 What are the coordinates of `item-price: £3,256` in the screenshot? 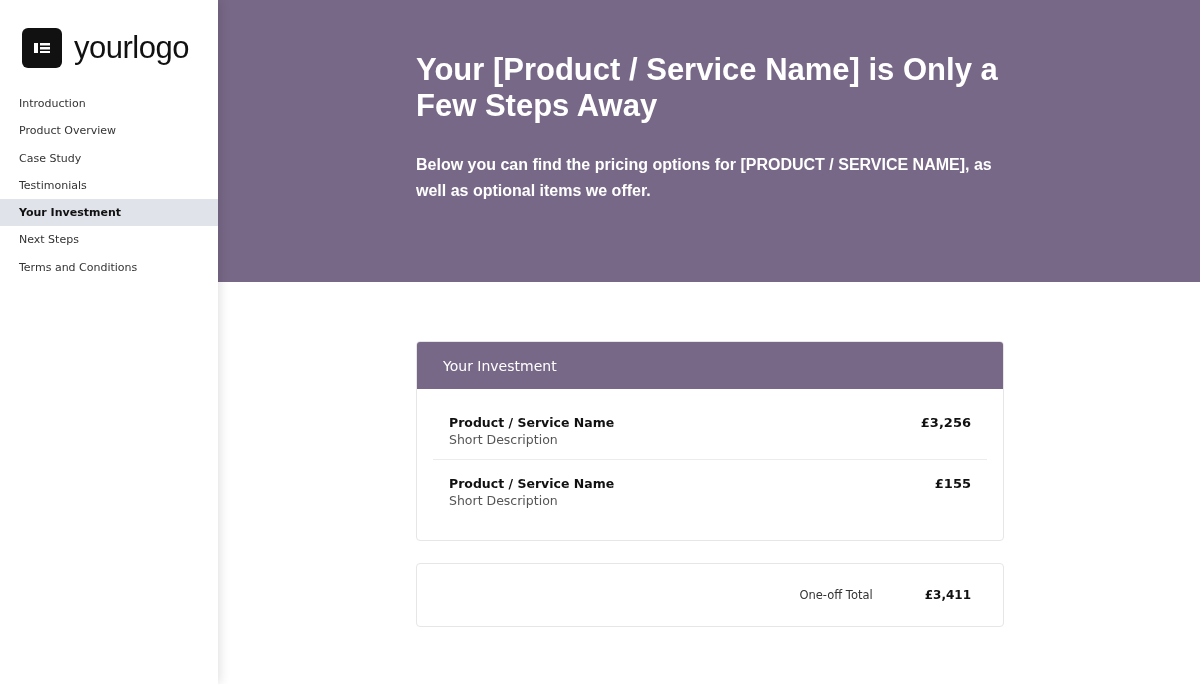 It's located at (945, 423).